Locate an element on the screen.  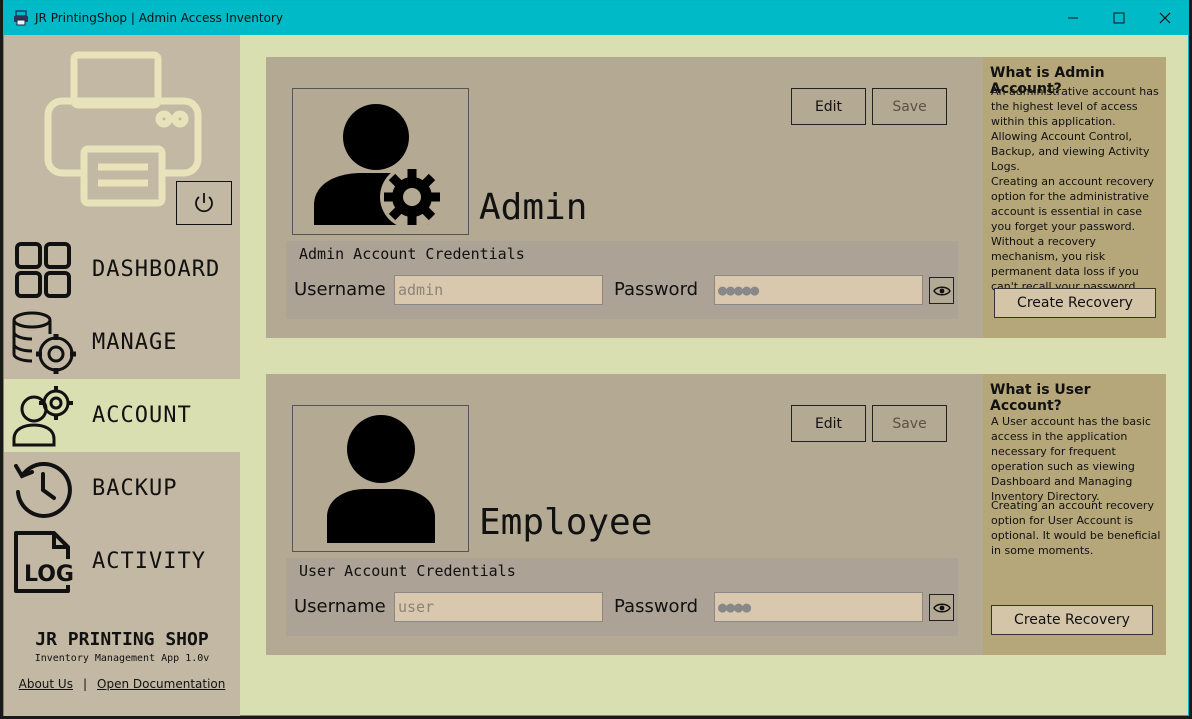
sidebar-item-label: ACTIVITY is located at coordinates (149, 561).